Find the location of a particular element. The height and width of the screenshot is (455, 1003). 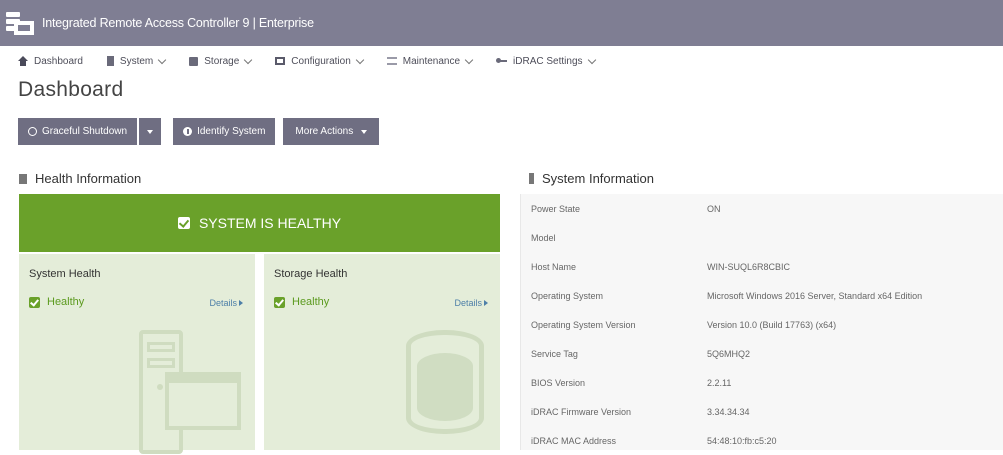

identify-system-button: Identify System is located at coordinates (224, 131).